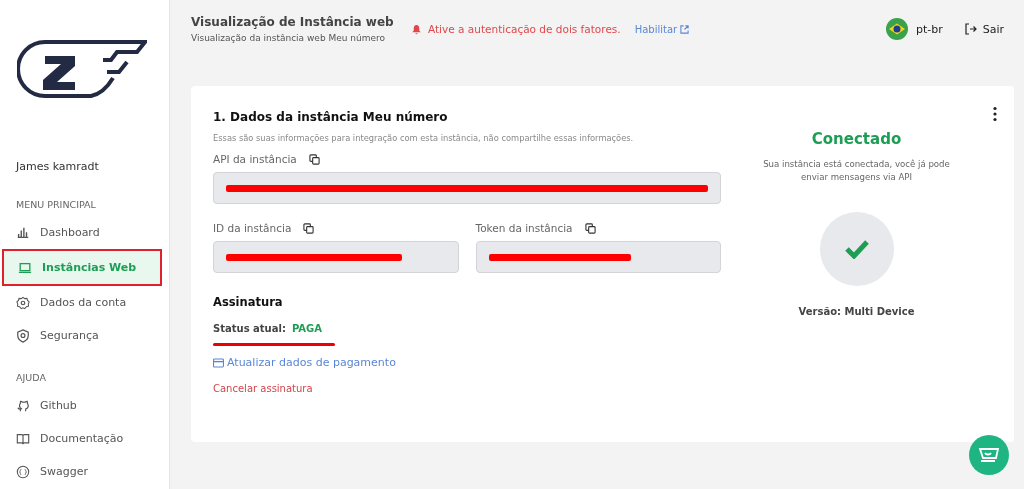  Describe the element at coordinates (263, 388) in the screenshot. I see `cancel-link: Cancelar assinatura` at that location.